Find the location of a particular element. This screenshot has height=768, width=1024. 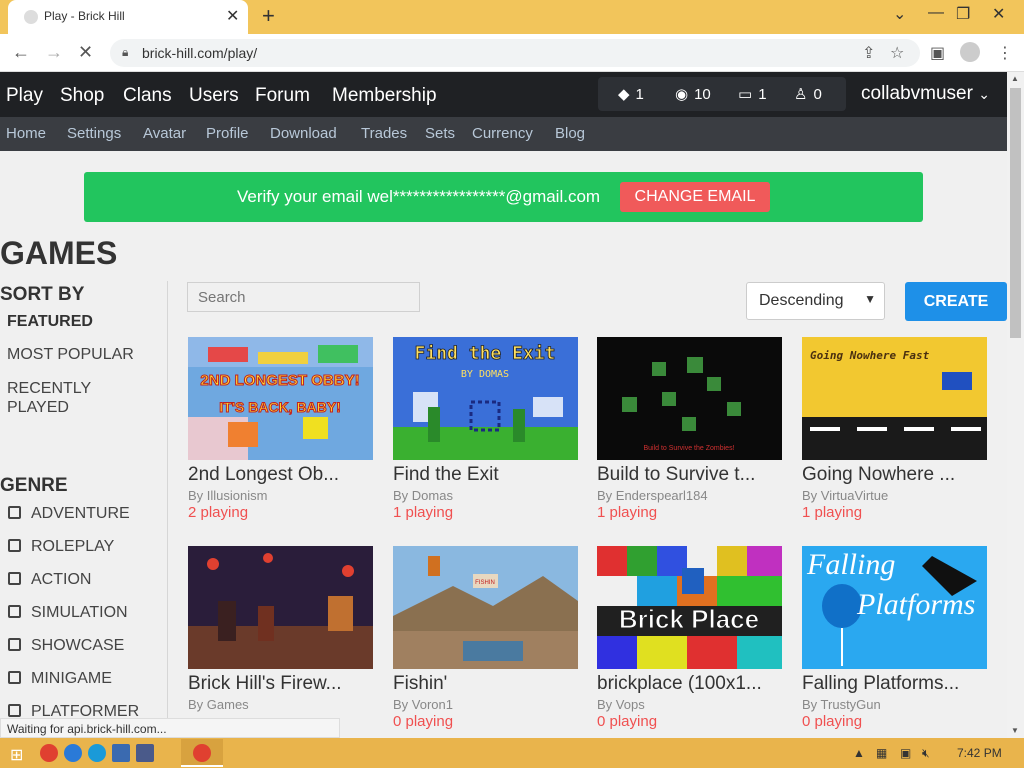

explorer-taskbar-icon is located at coordinates (121, 753).